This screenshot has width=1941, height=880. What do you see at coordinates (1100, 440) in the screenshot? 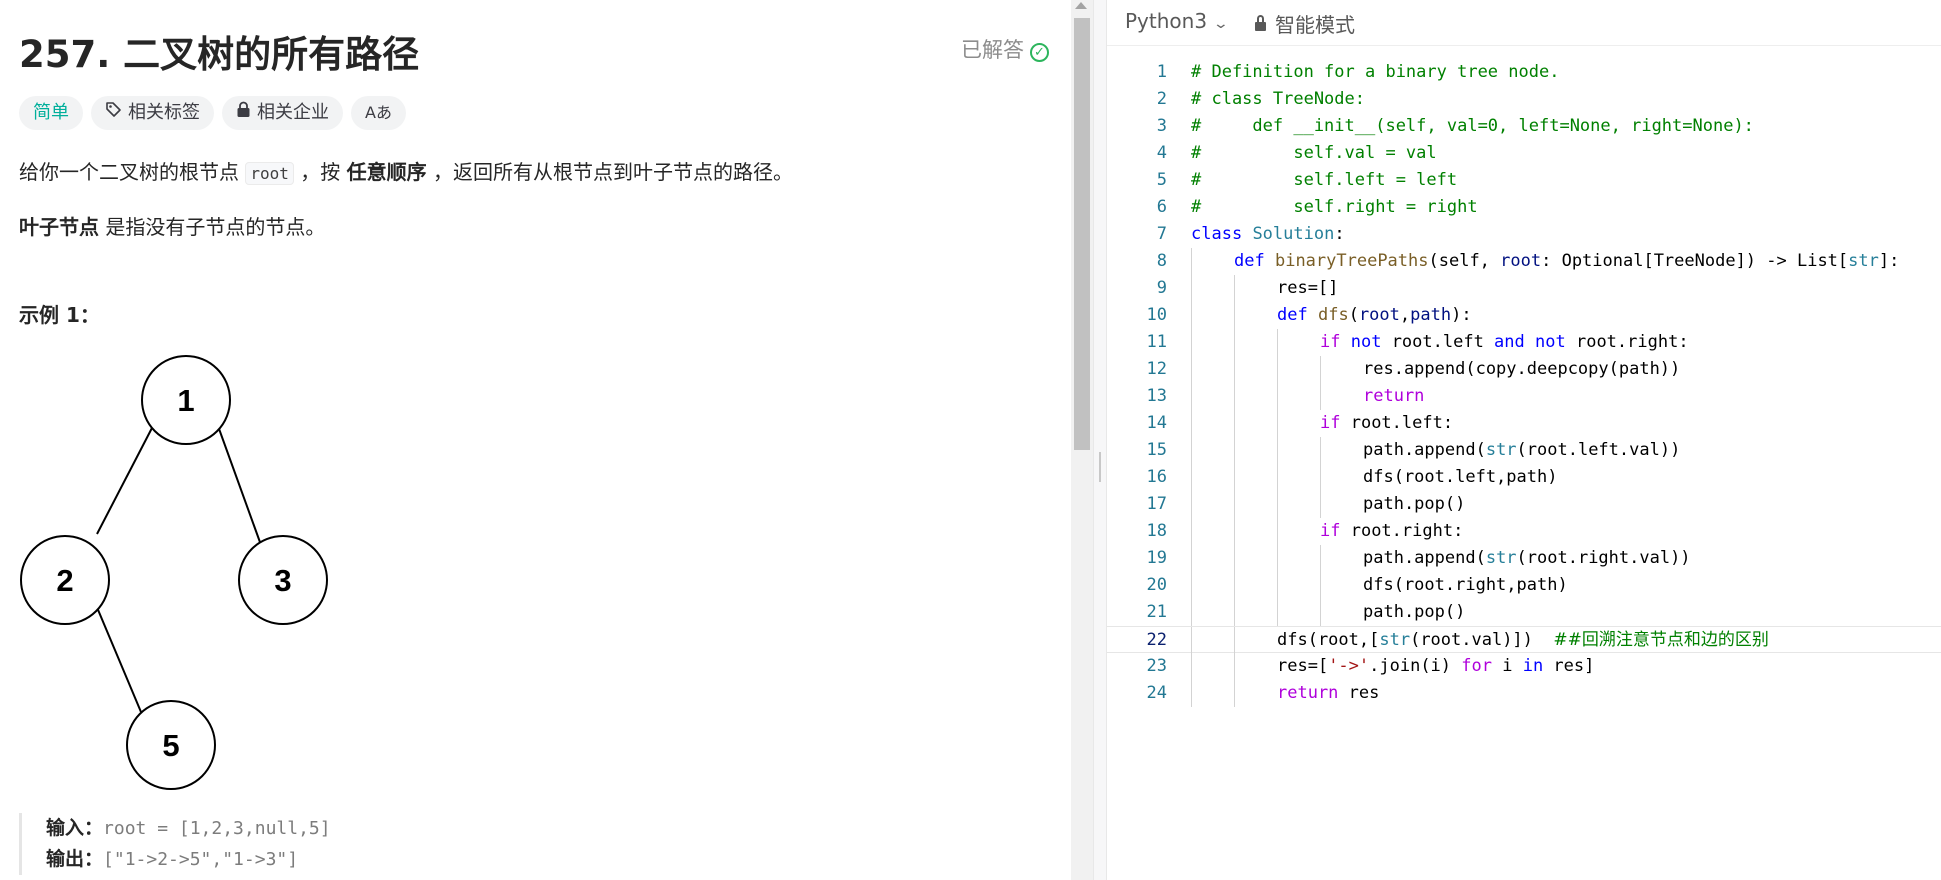
I see `pane-resize-handle` at bounding box center [1100, 440].